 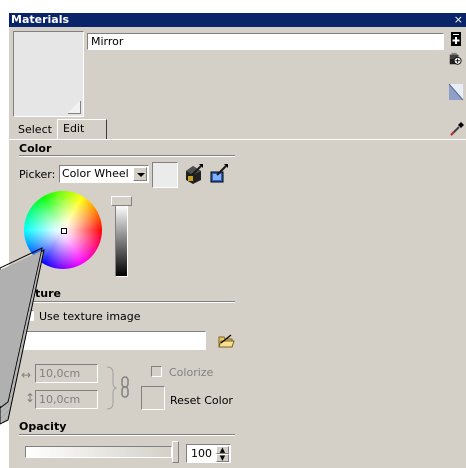 What do you see at coordinates (30, 398) in the screenshot?
I see `height-arrow-icon: ↕` at bounding box center [30, 398].